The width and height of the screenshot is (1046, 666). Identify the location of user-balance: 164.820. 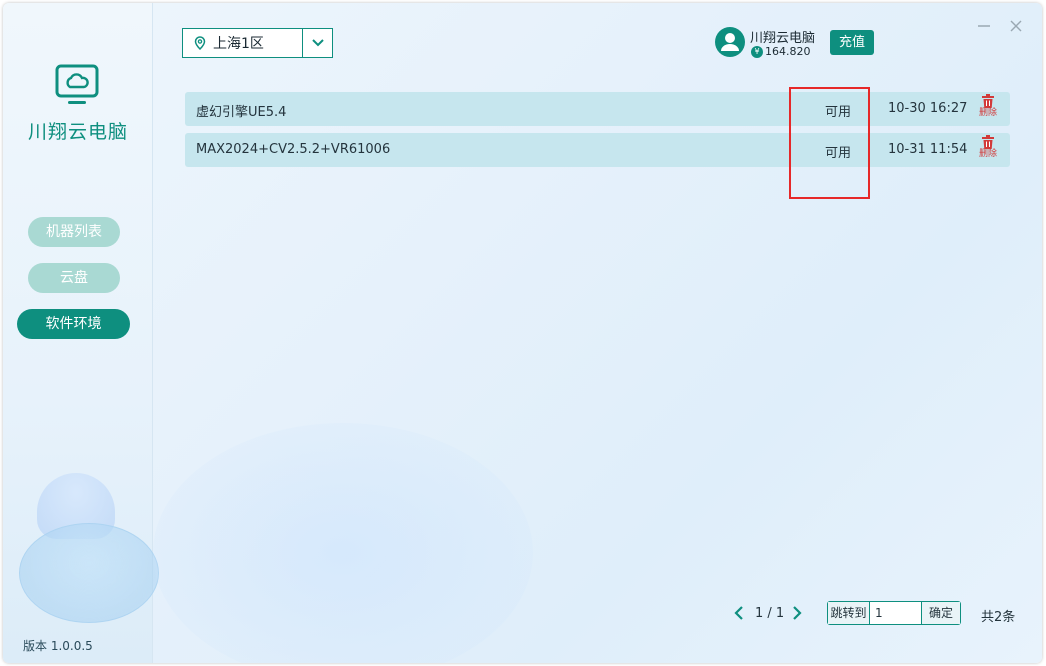
(788, 51).